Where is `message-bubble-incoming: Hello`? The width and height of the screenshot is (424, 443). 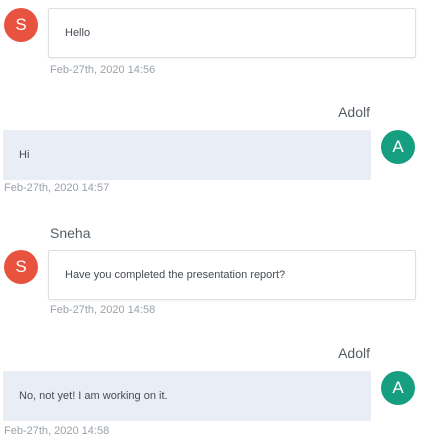 message-bubble-incoming: Hello is located at coordinates (232, 33).